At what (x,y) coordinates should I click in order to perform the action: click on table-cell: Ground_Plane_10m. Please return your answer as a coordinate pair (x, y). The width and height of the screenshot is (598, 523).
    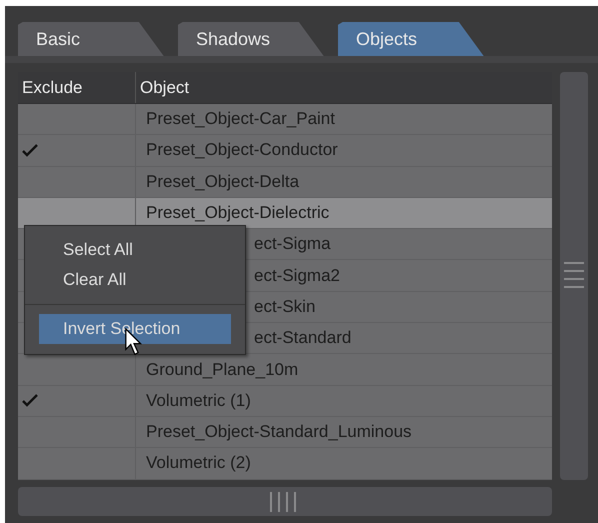
    Looking at the image, I should click on (344, 369).